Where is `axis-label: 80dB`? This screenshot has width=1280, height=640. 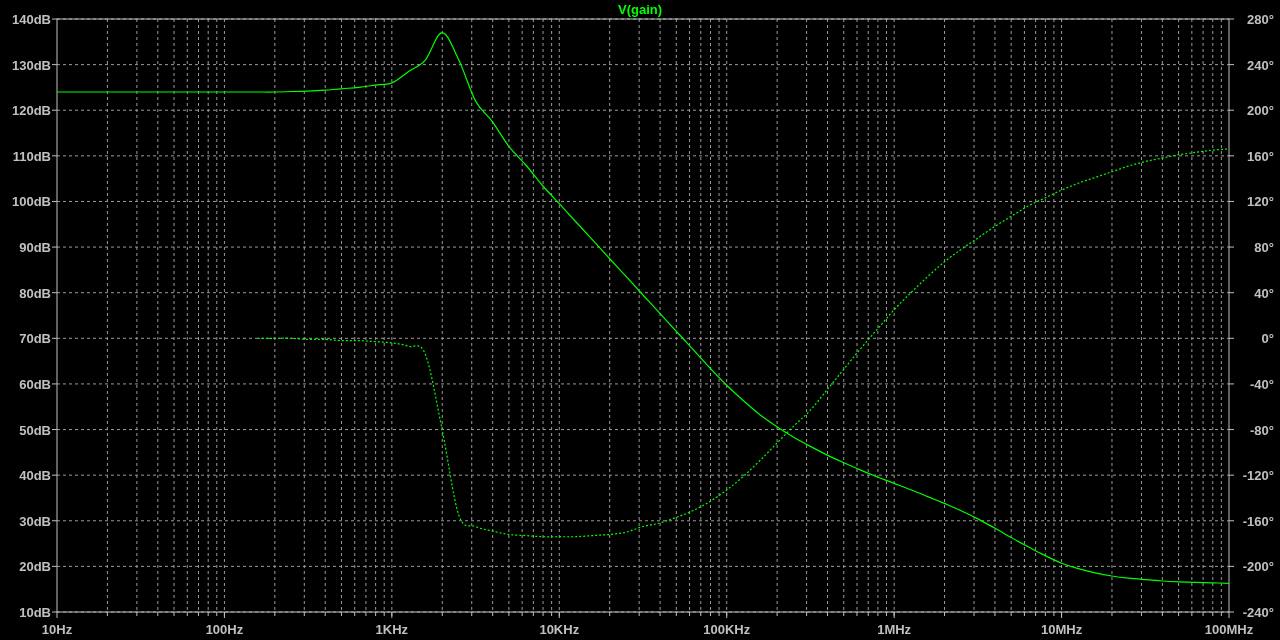
axis-label: 80dB is located at coordinates (35, 293).